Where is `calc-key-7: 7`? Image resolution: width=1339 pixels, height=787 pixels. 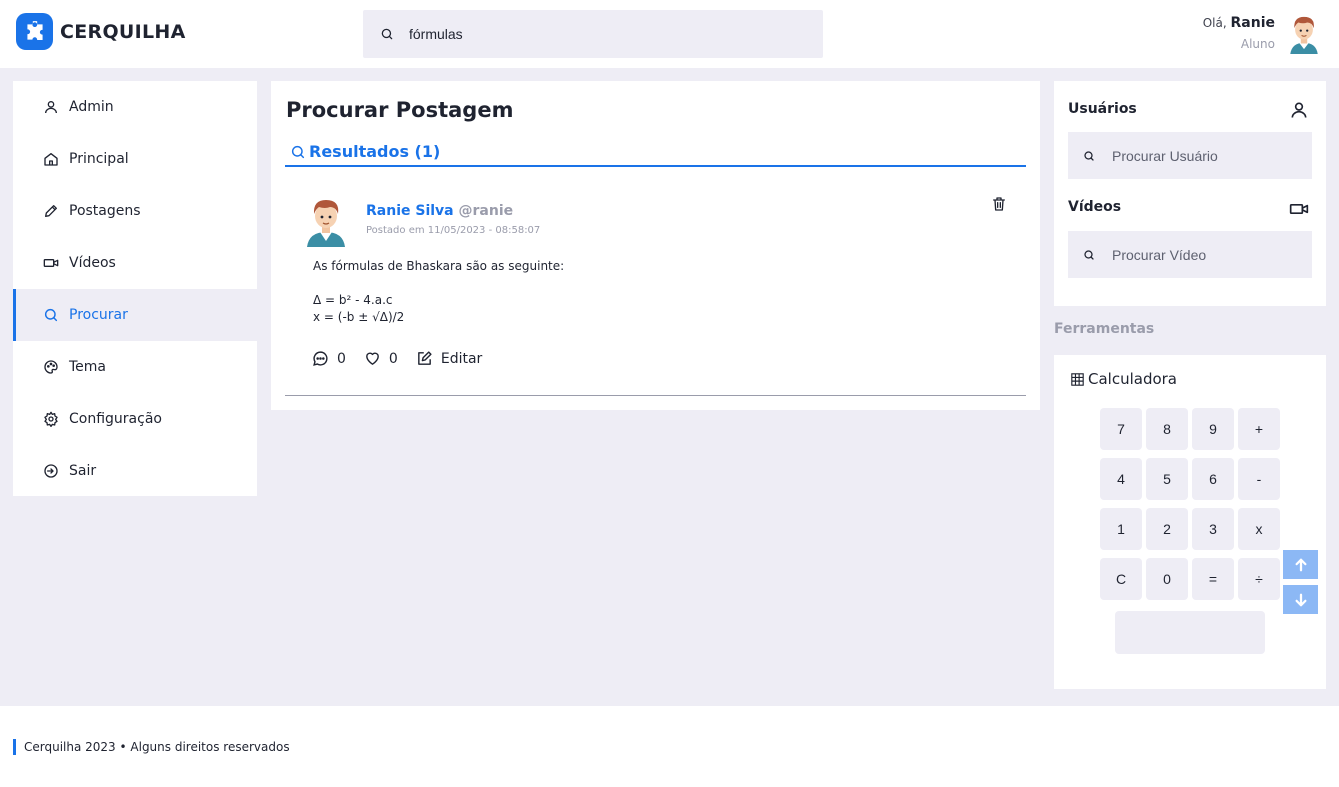
calc-key-7: 7 is located at coordinates (1121, 429).